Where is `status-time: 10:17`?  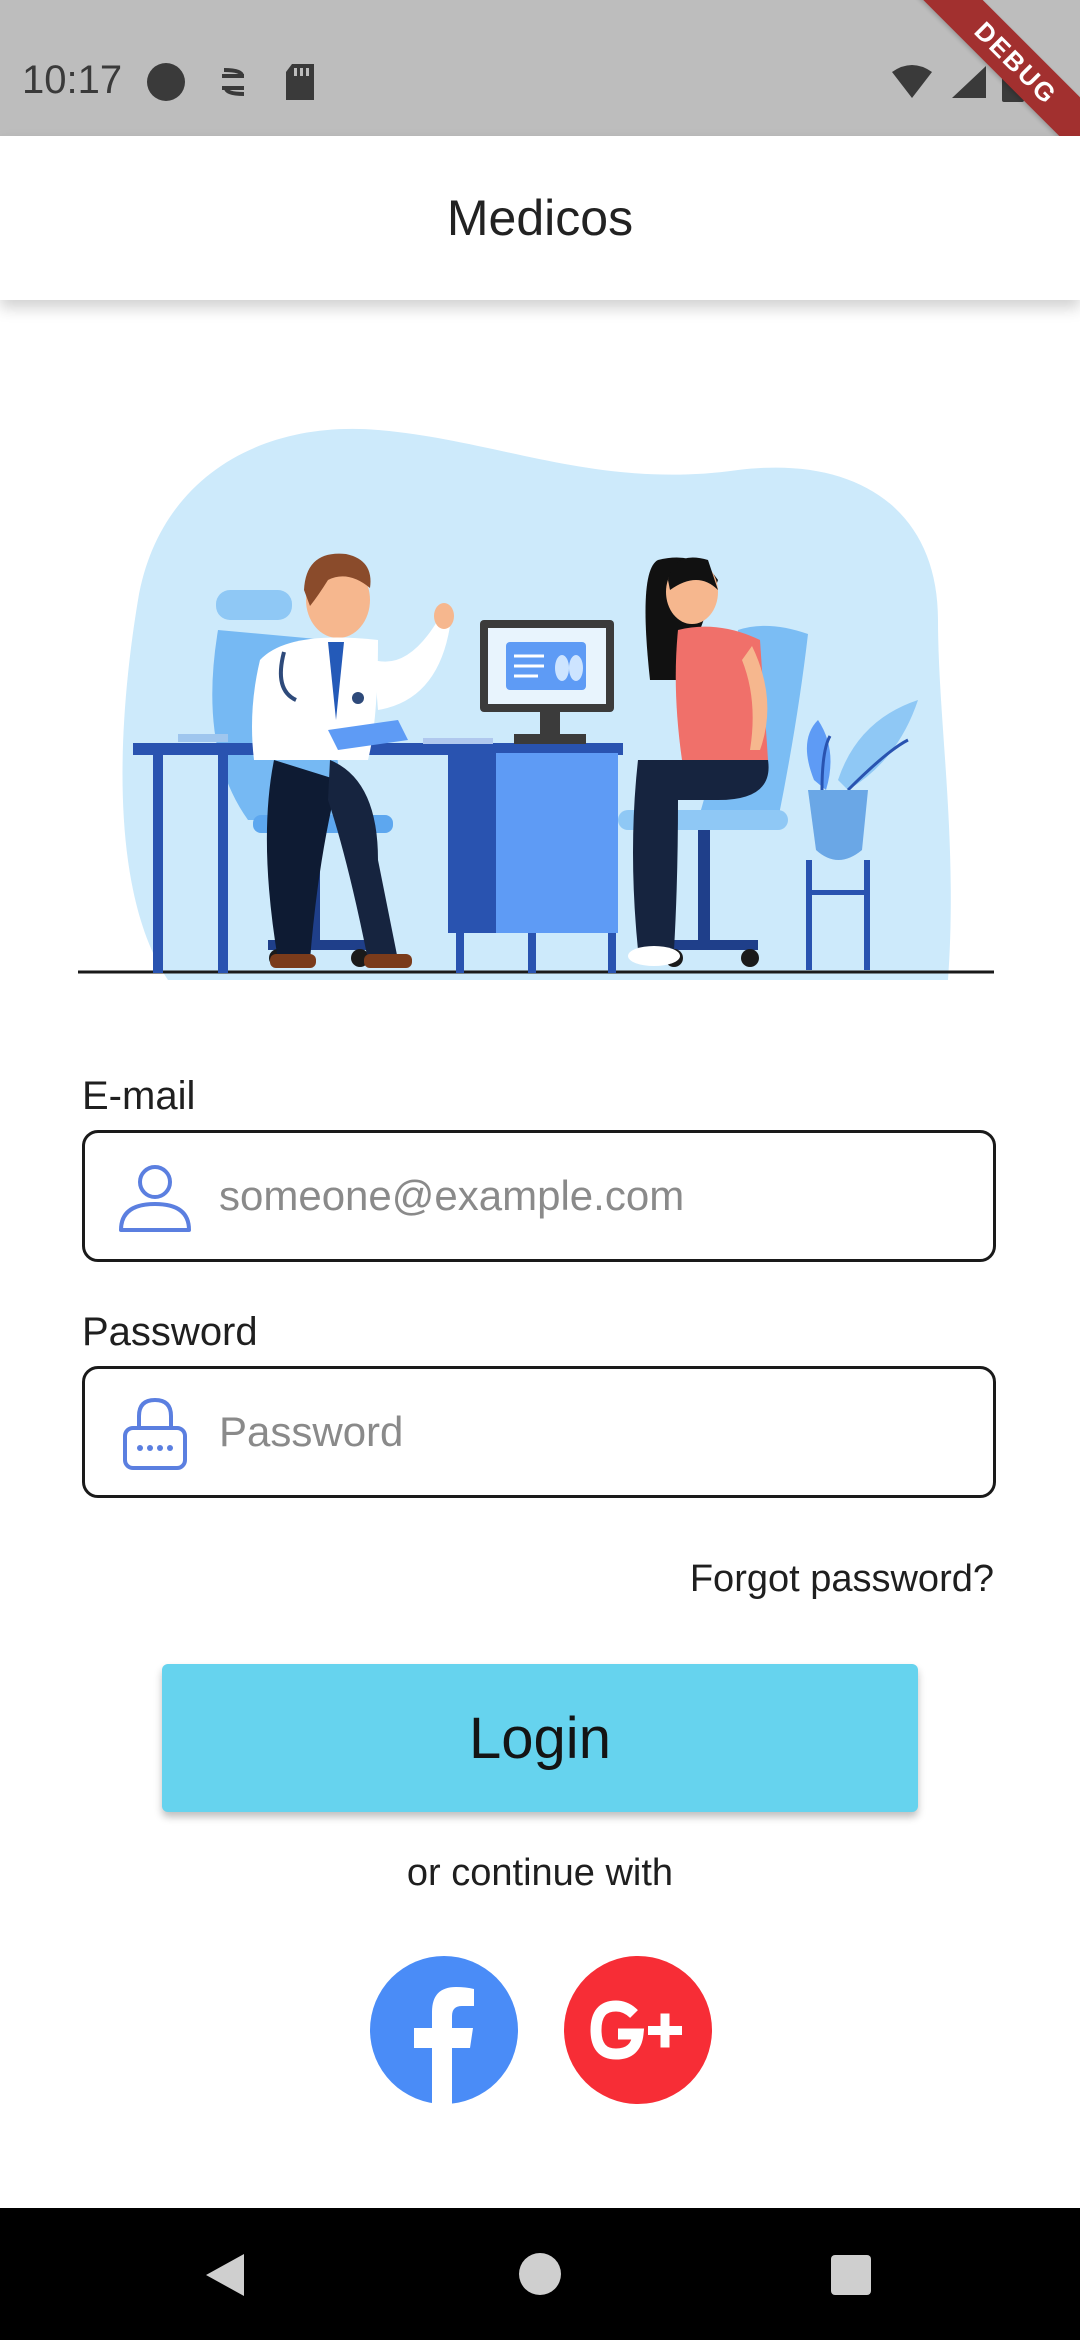
status-time: 10:17 is located at coordinates (72, 80).